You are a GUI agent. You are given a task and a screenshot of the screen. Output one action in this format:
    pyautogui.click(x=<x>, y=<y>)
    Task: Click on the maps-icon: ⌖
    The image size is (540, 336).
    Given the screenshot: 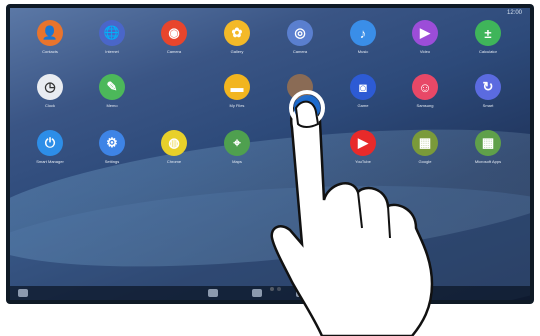 What is the action you would take?
    pyautogui.click(x=237, y=143)
    